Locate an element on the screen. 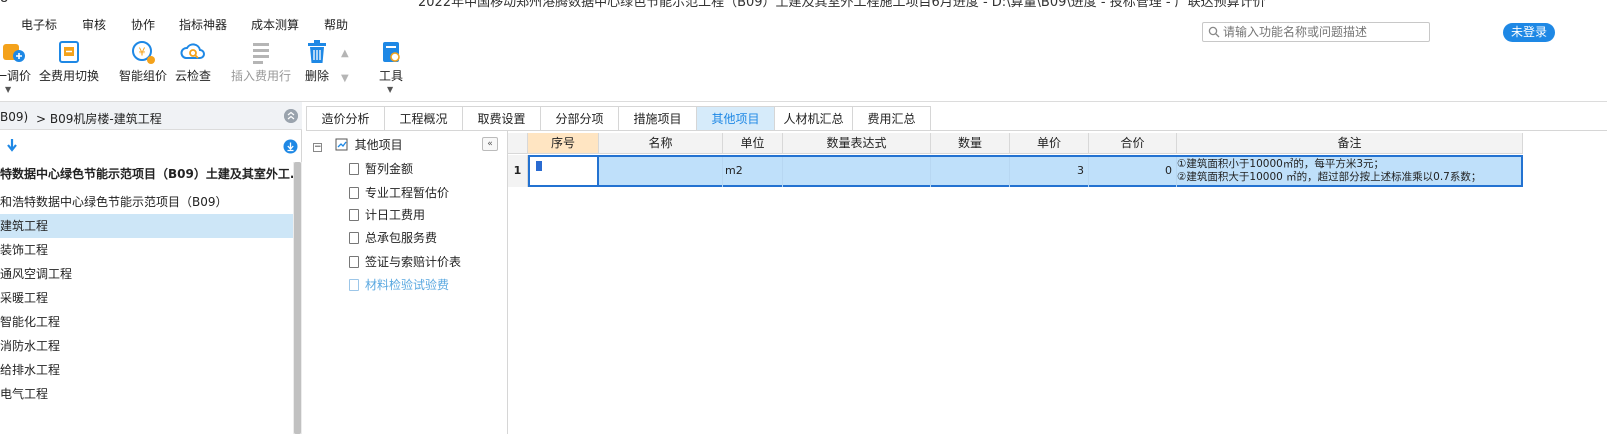  breadcrumb-unit: > B09机房楼-建筑工程 is located at coordinates (99, 118).